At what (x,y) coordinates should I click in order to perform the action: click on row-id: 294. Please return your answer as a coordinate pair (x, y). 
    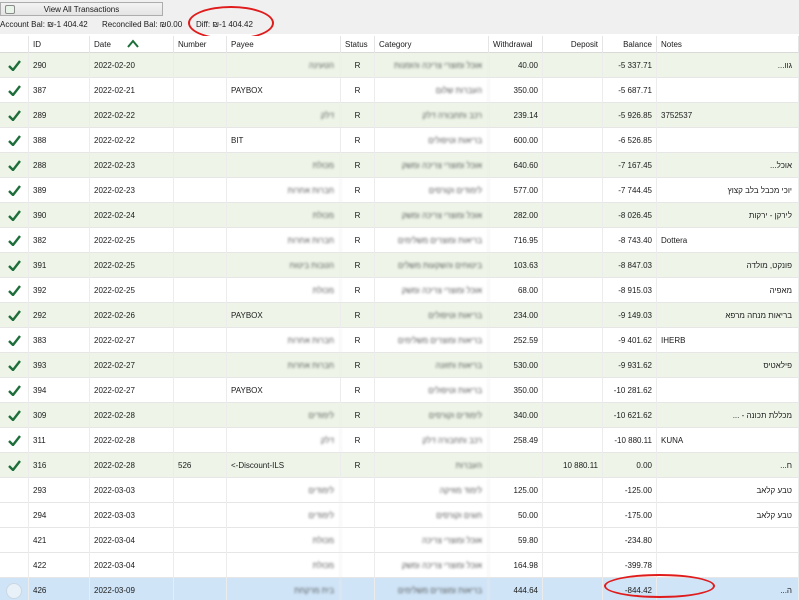
    Looking at the image, I should click on (59, 515).